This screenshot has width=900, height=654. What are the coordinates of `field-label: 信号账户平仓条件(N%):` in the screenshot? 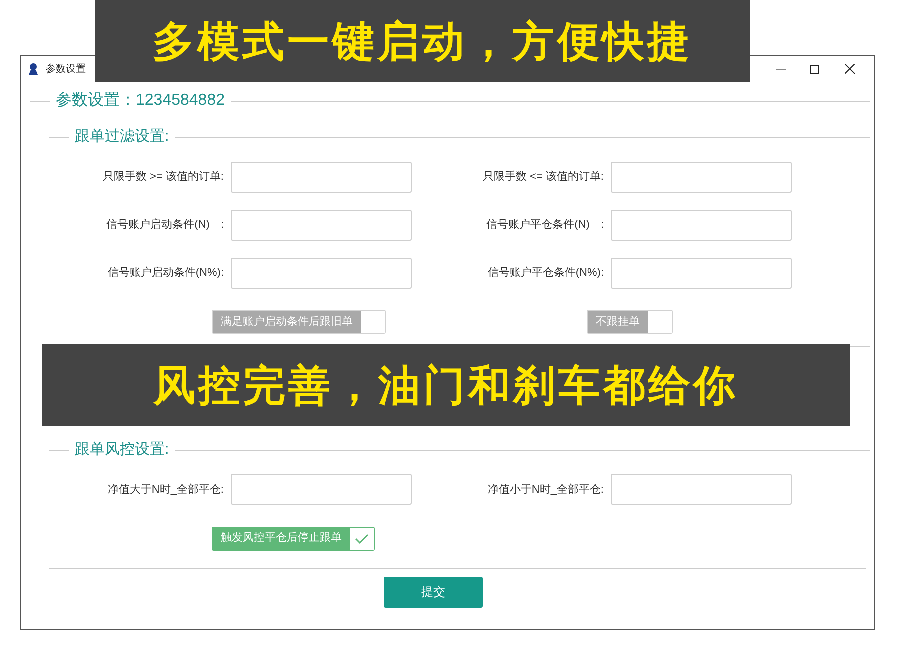 It's located at (545, 273).